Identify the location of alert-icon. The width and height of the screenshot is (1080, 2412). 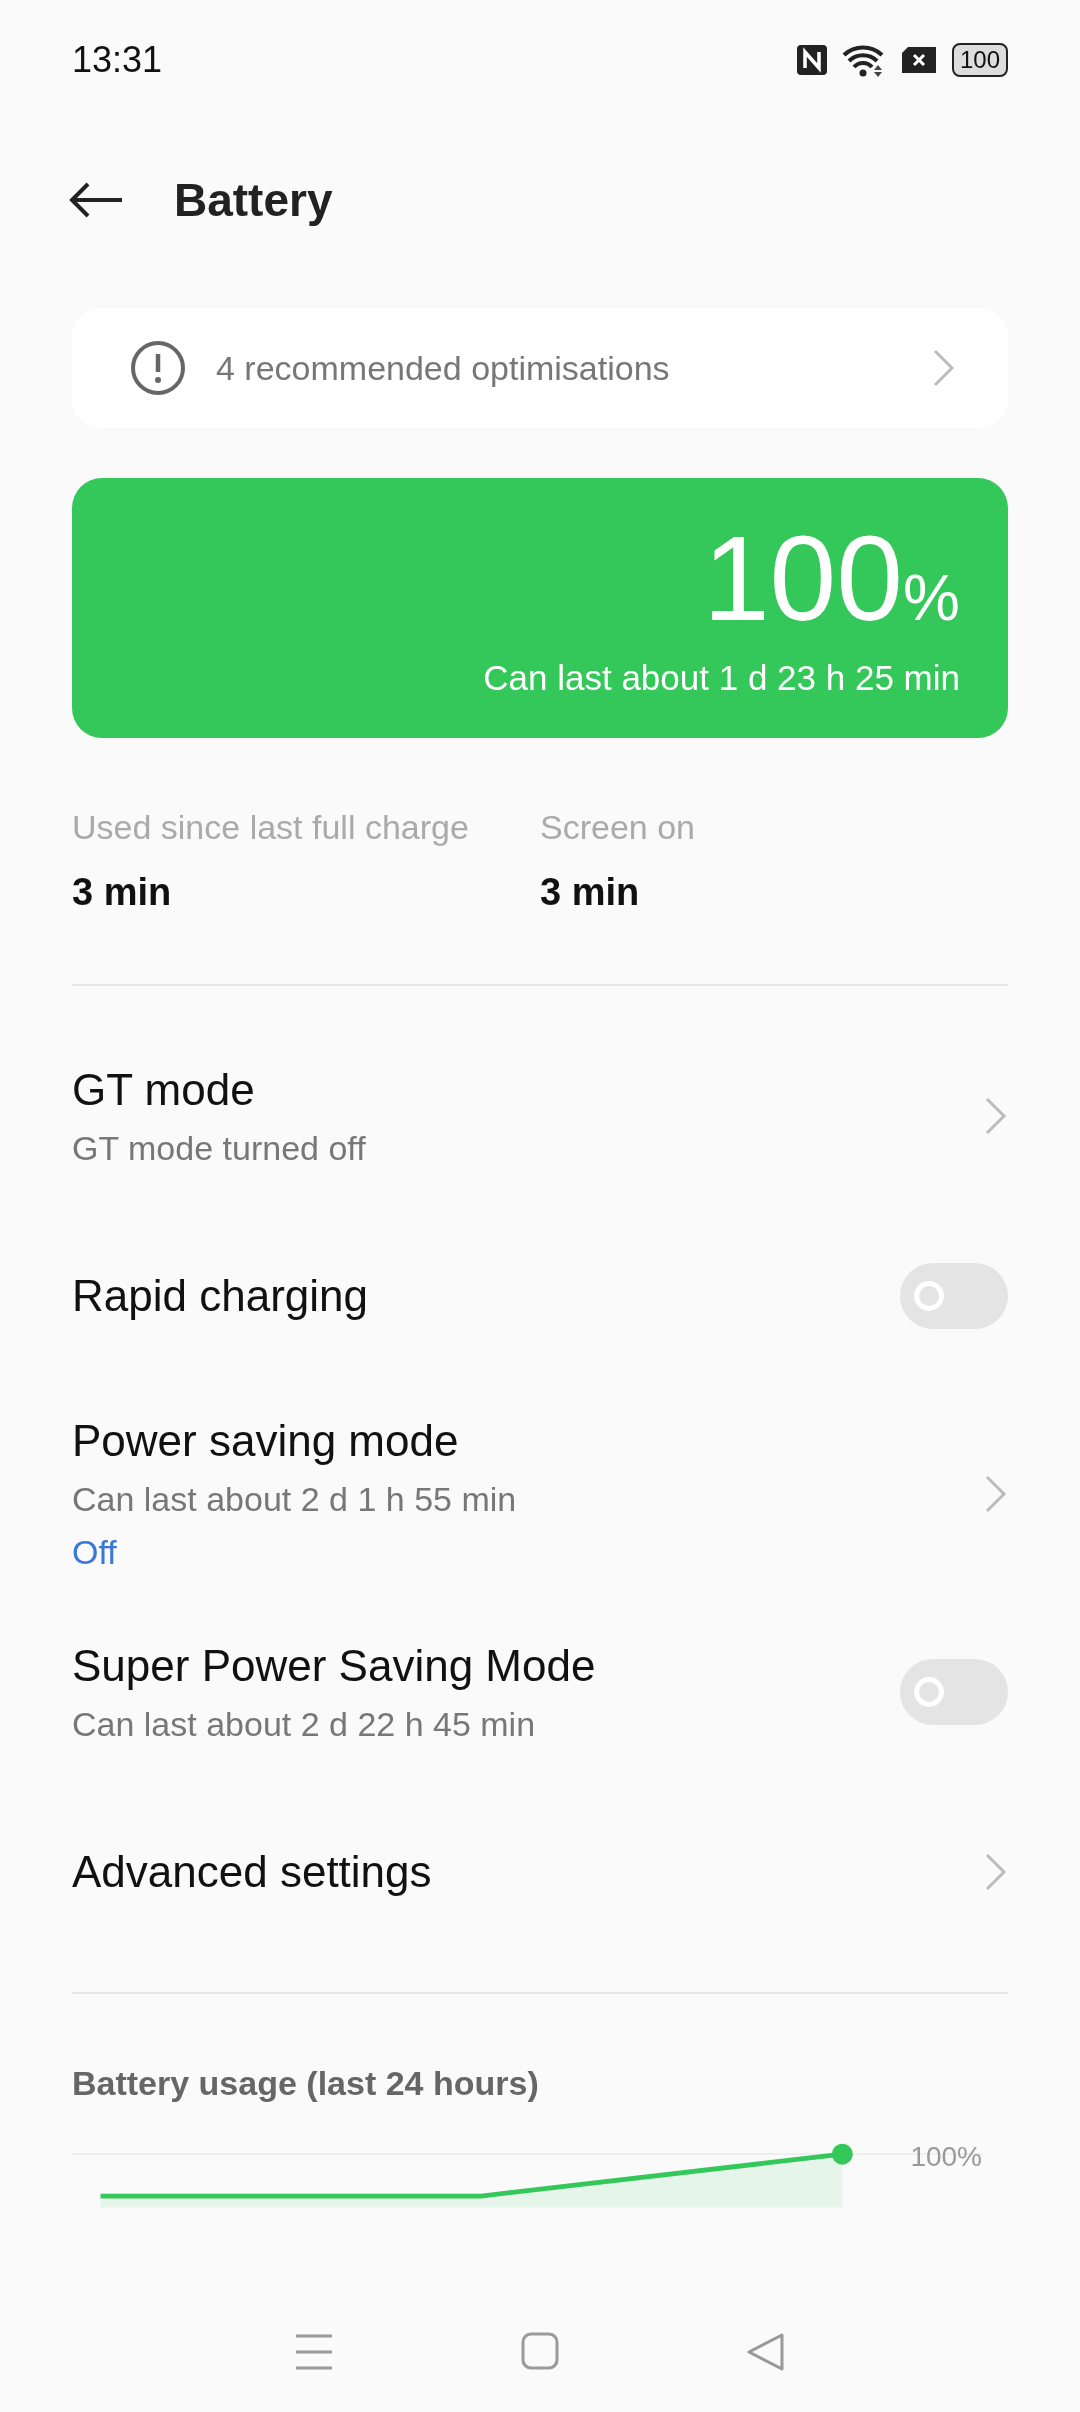
(158, 368).